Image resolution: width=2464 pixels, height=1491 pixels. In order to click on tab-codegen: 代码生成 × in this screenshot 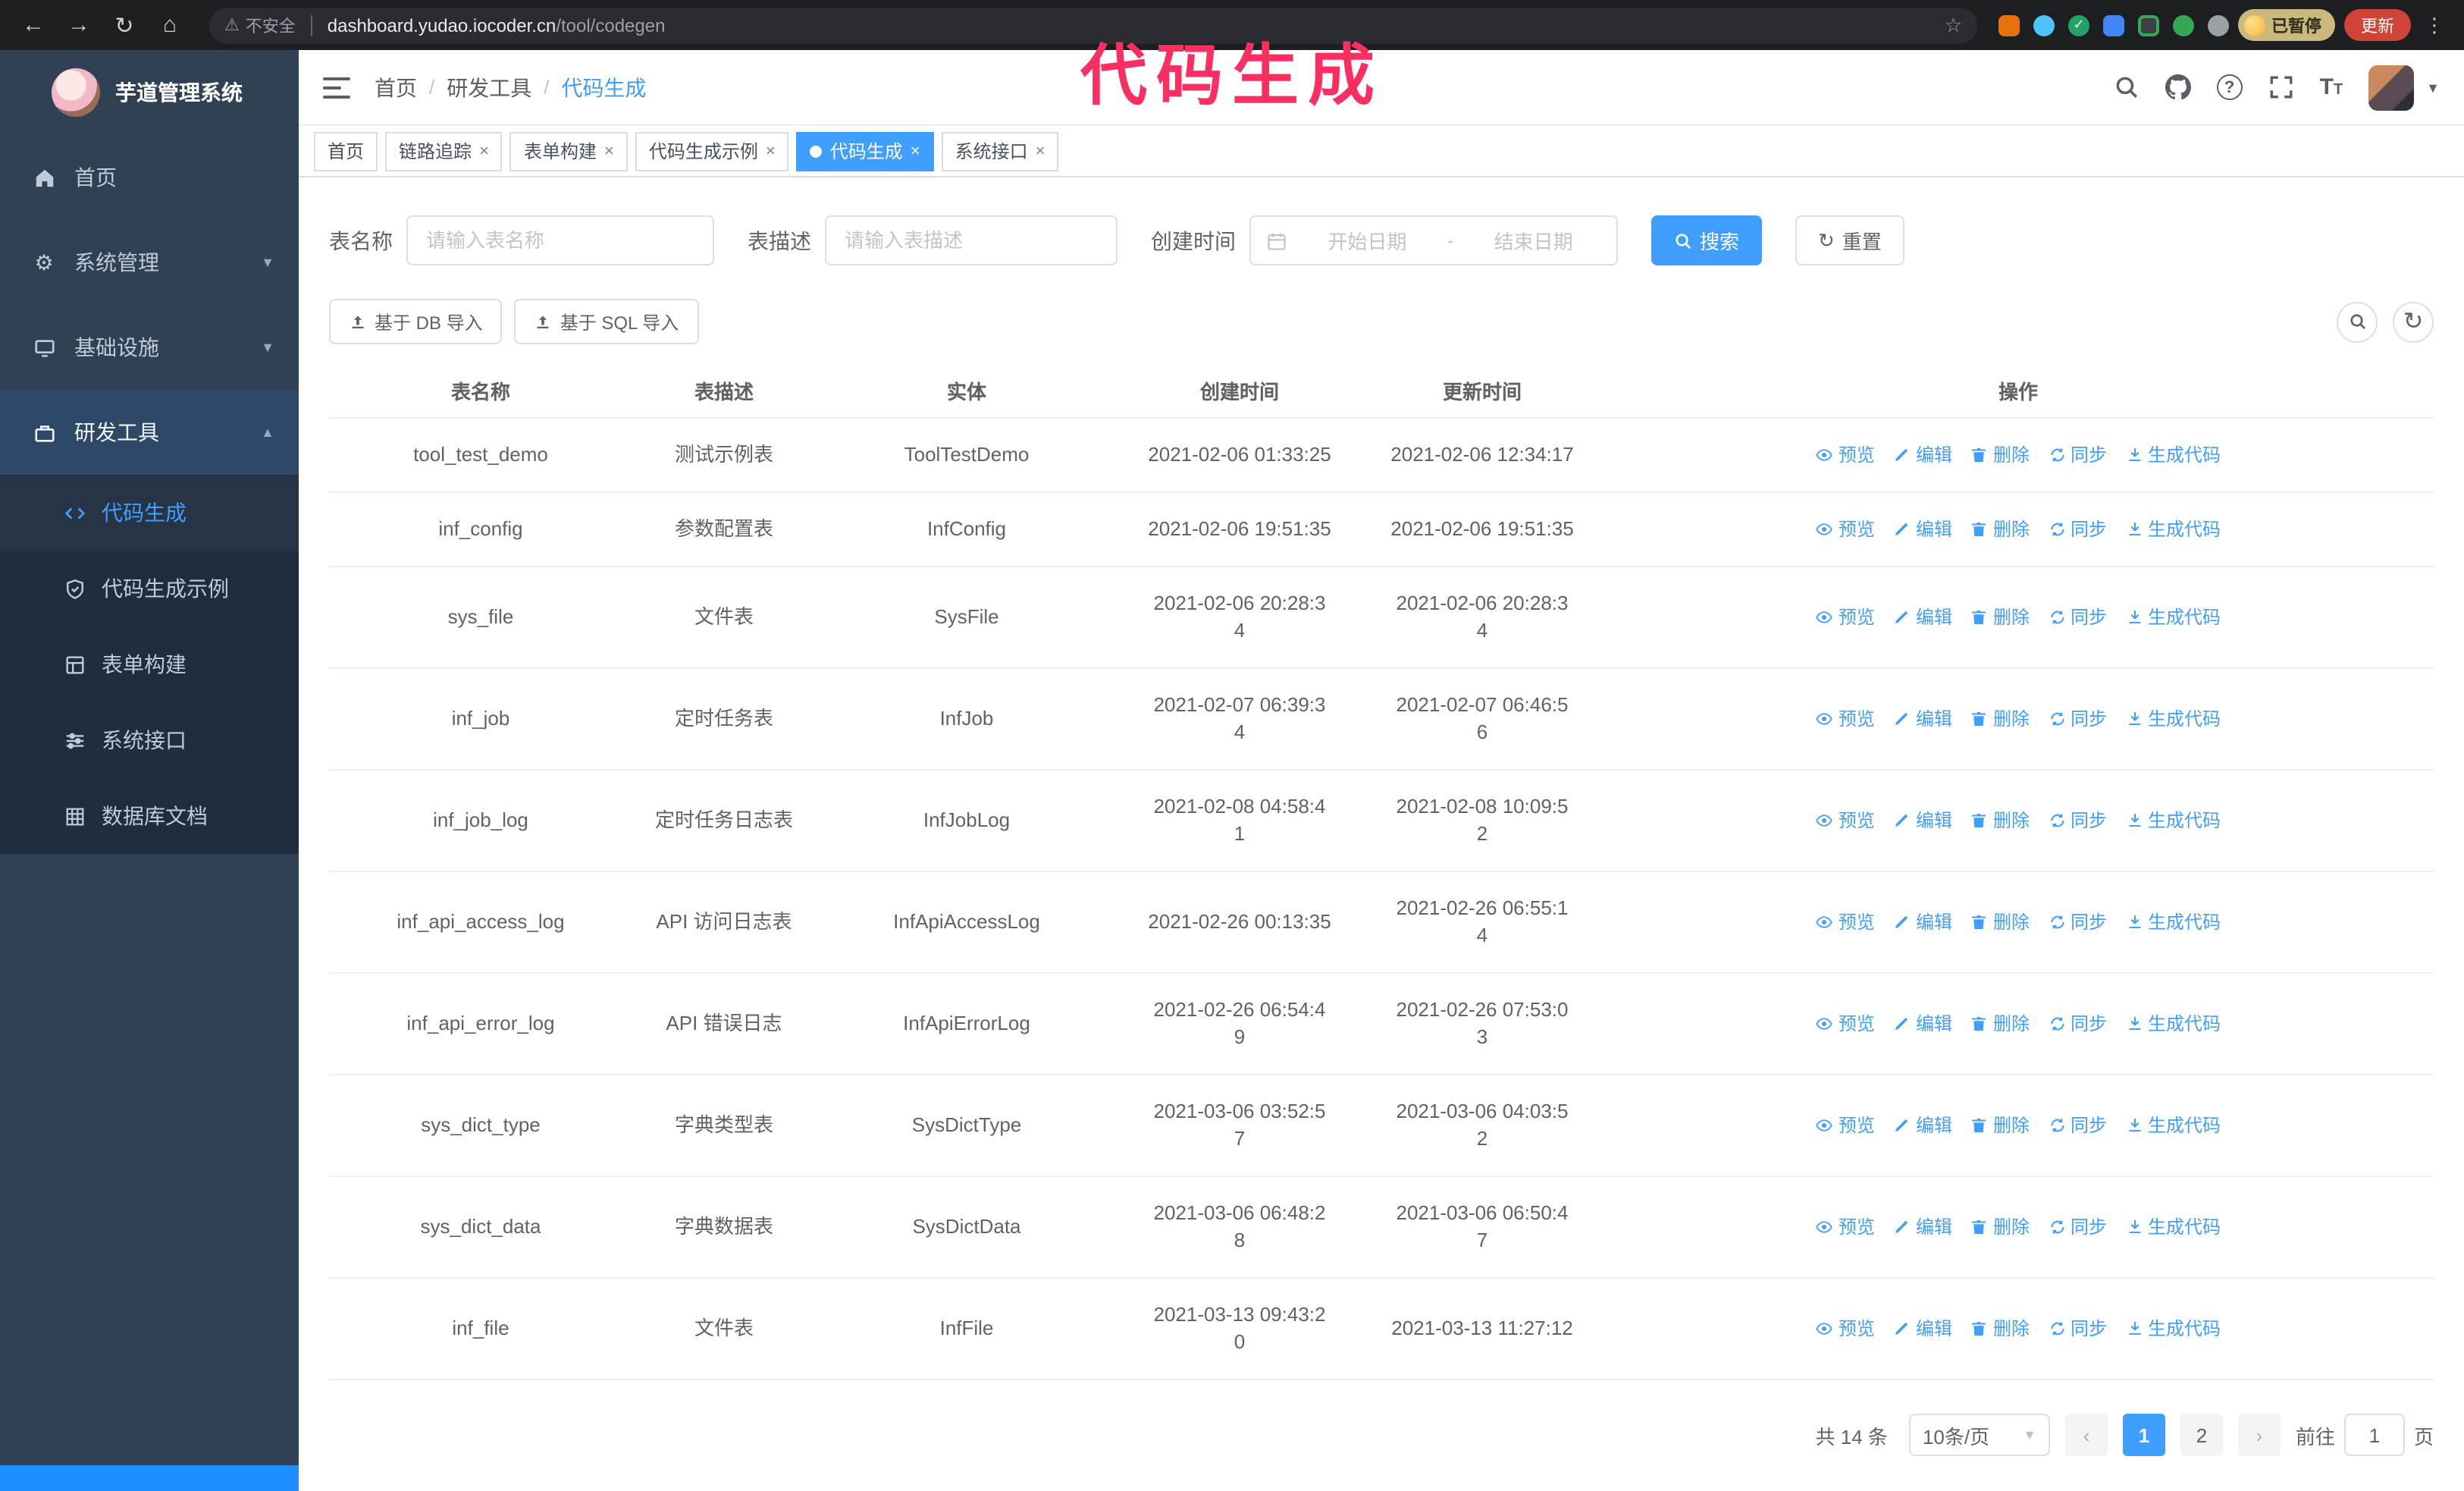, I will do `click(865, 151)`.